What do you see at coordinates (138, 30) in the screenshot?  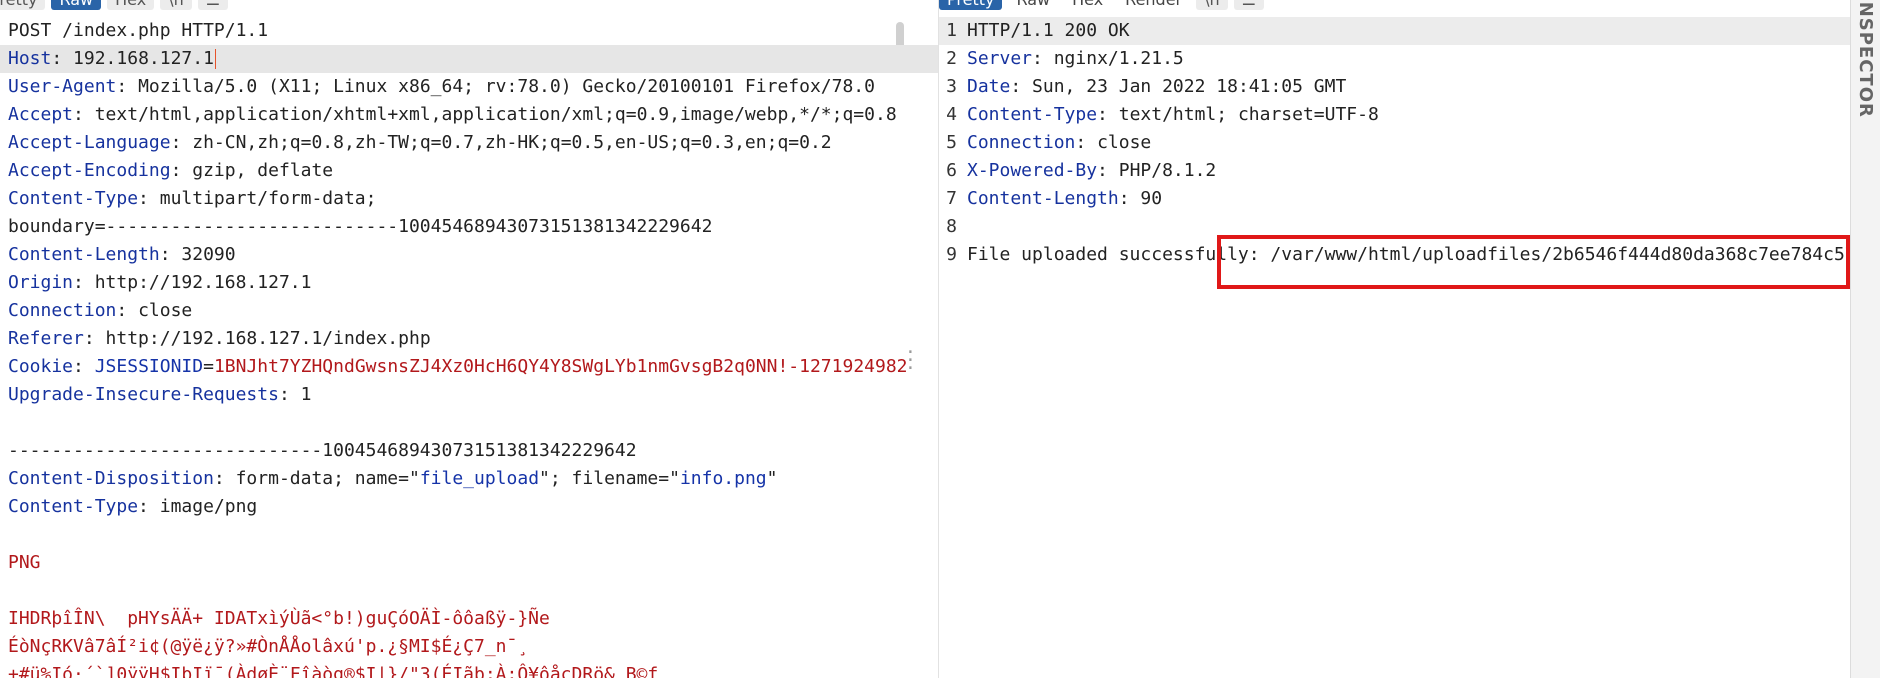 I see `request-line: POST /index.php HTTP/1.1` at bounding box center [138, 30].